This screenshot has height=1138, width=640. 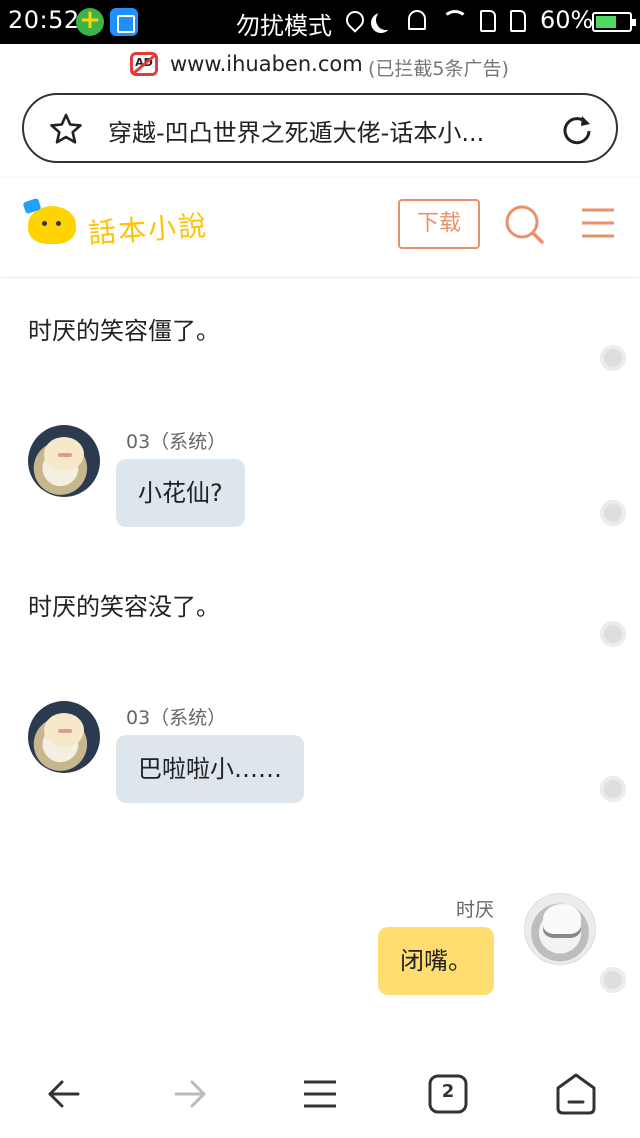 What do you see at coordinates (355, 20) in the screenshot?
I see `location-icon` at bounding box center [355, 20].